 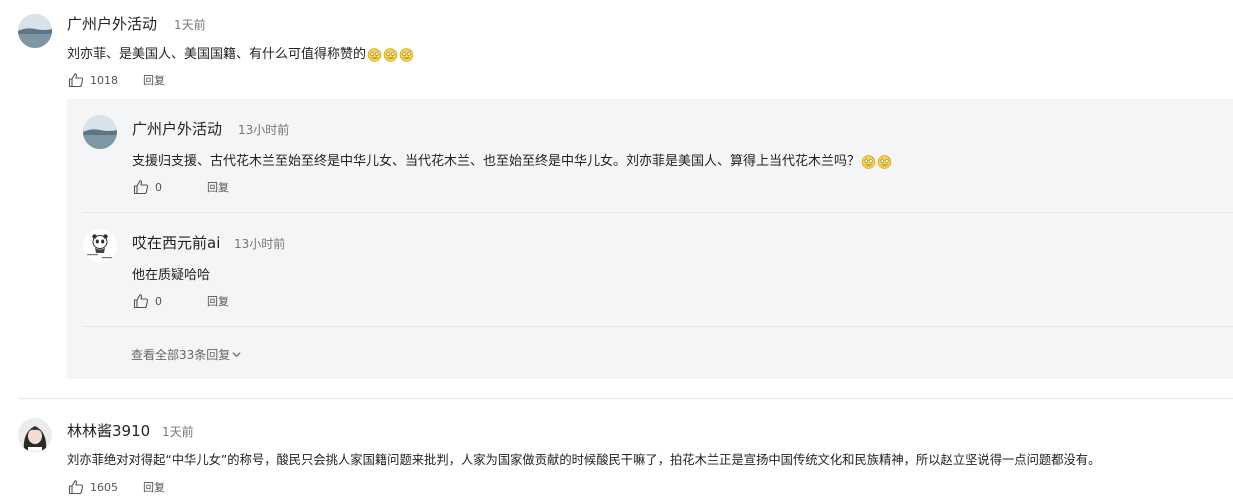 I want to click on reply-username: 哎在西元前ai, so click(x=176, y=242).